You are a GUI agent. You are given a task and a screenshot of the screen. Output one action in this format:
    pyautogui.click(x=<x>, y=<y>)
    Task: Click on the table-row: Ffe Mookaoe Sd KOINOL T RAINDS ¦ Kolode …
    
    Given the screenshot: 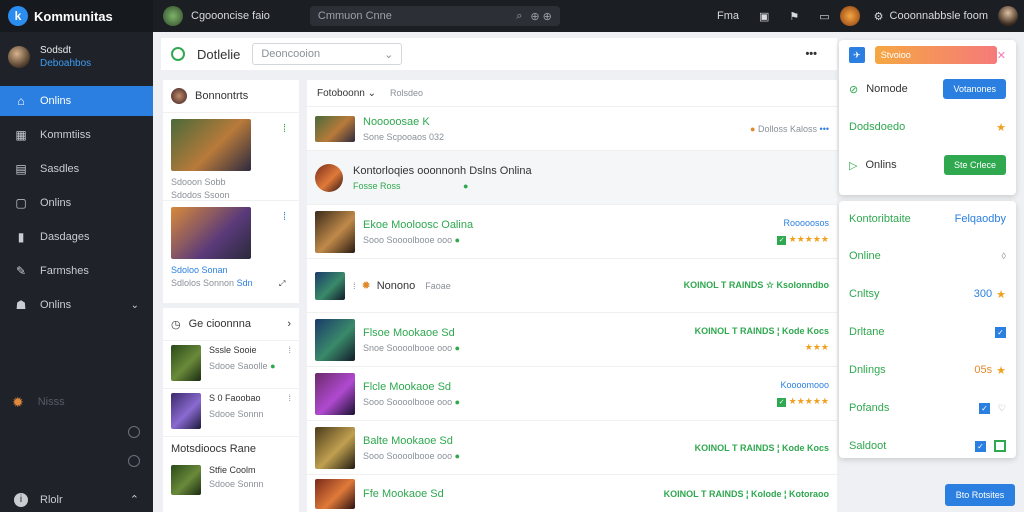 What is the action you would take?
    pyautogui.click(x=572, y=493)
    